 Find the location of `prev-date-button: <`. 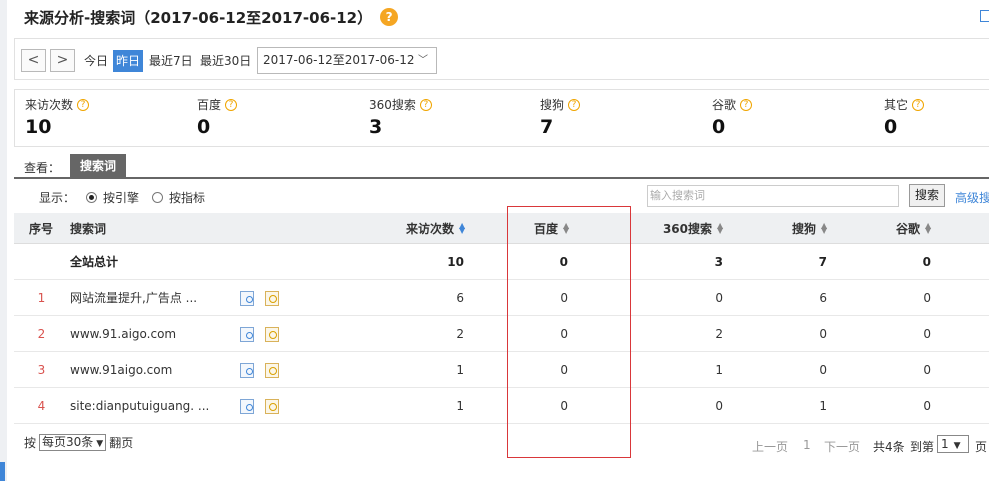

prev-date-button: < is located at coordinates (33, 60).